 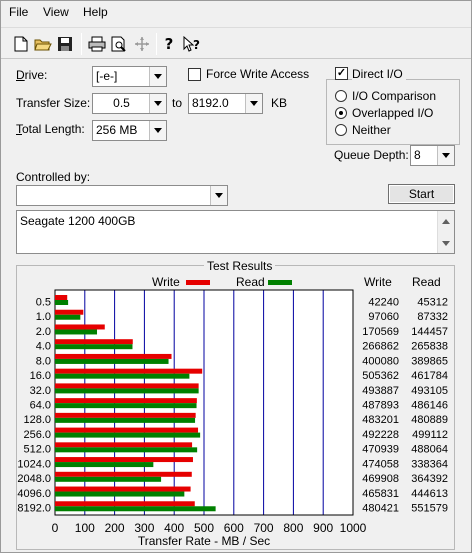 What do you see at coordinates (429, 347) in the screenshot?
I see `read-value-label: 265838` at bounding box center [429, 347].